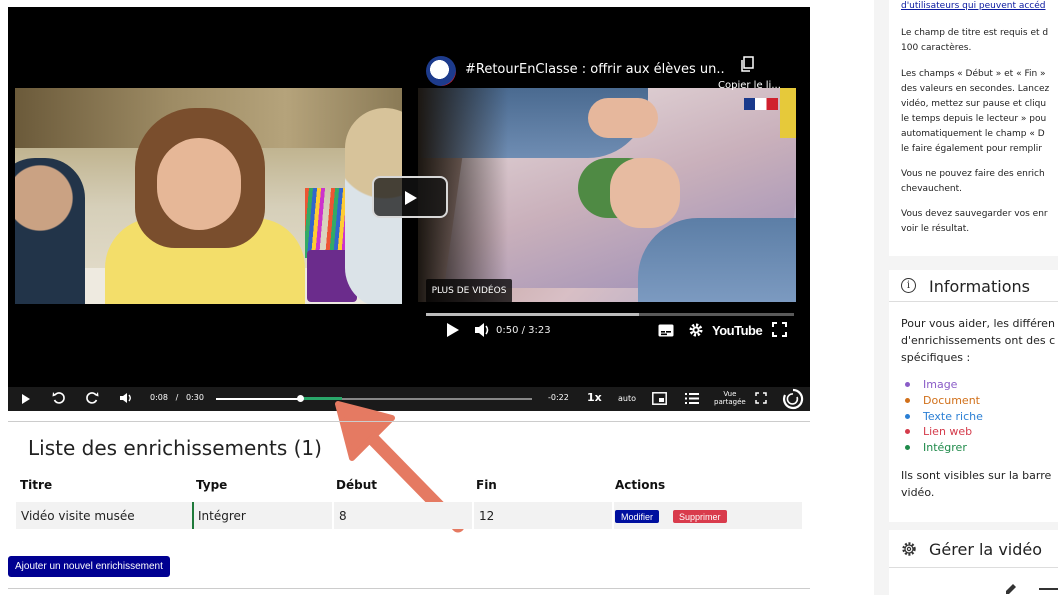 This screenshot has width=1058, height=595. I want to click on column-header-end: Fin, so click(486, 485).